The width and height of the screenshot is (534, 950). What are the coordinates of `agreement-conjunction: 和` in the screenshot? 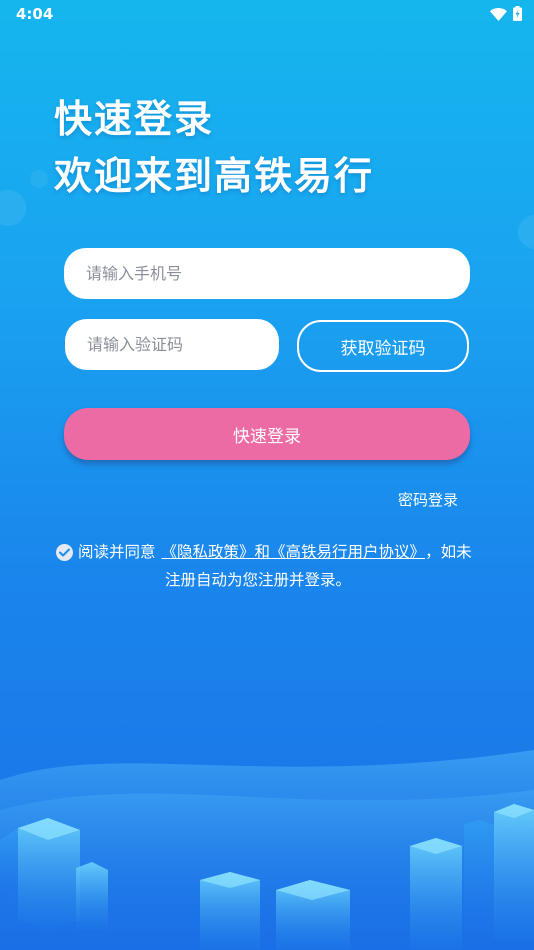 It's located at (262, 552).